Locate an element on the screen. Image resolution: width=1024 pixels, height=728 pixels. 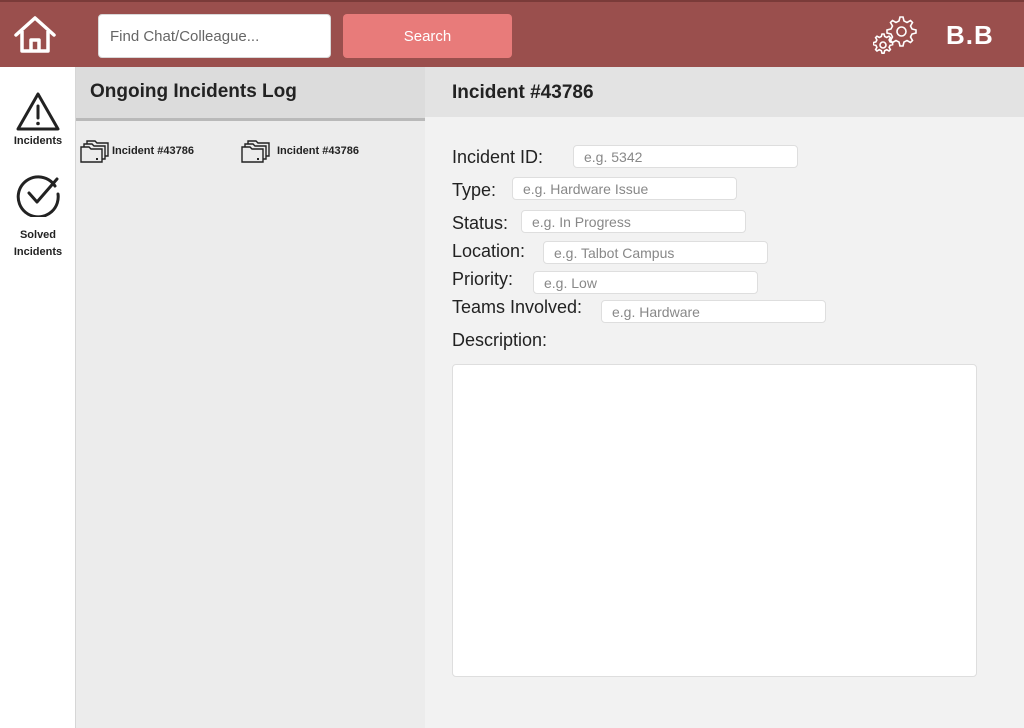
home-button is located at coordinates (35, 35).